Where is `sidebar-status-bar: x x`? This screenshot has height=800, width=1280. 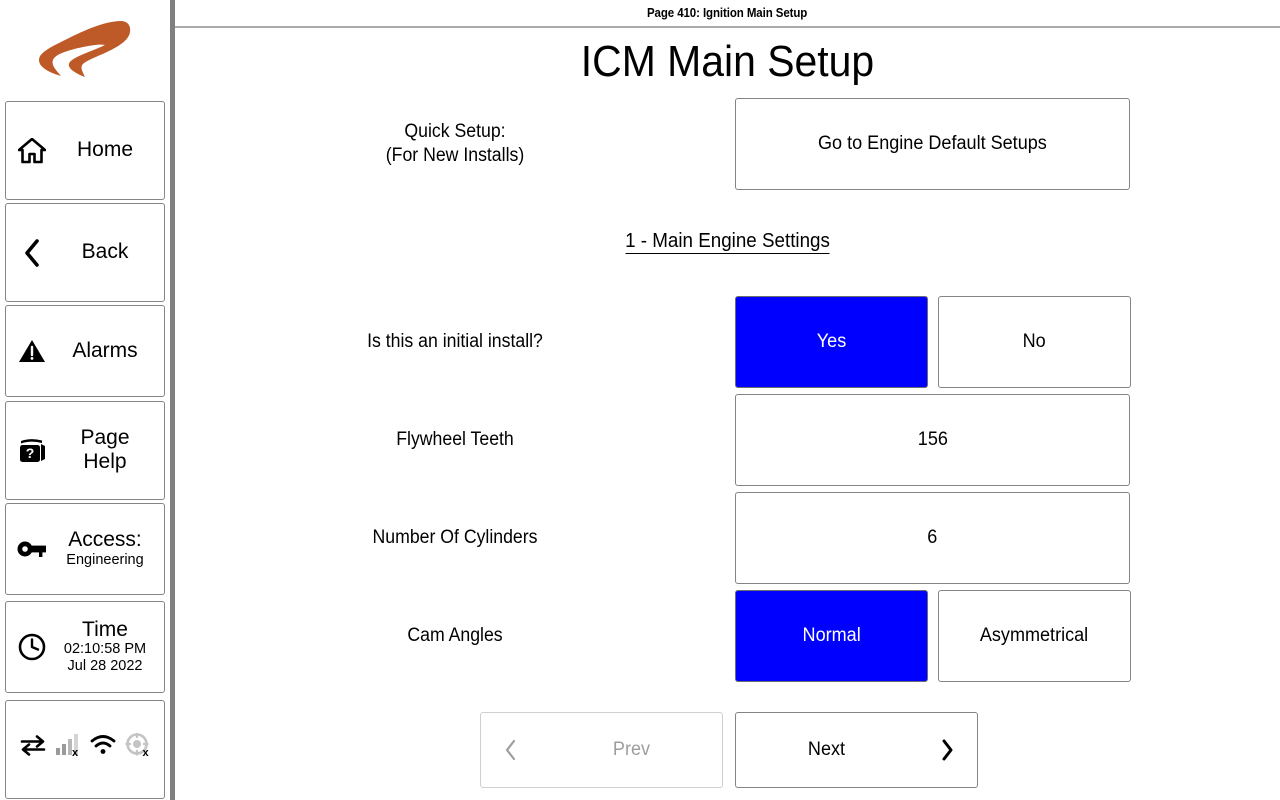
sidebar-status-bar: x x is located at coordinates (85, 749).